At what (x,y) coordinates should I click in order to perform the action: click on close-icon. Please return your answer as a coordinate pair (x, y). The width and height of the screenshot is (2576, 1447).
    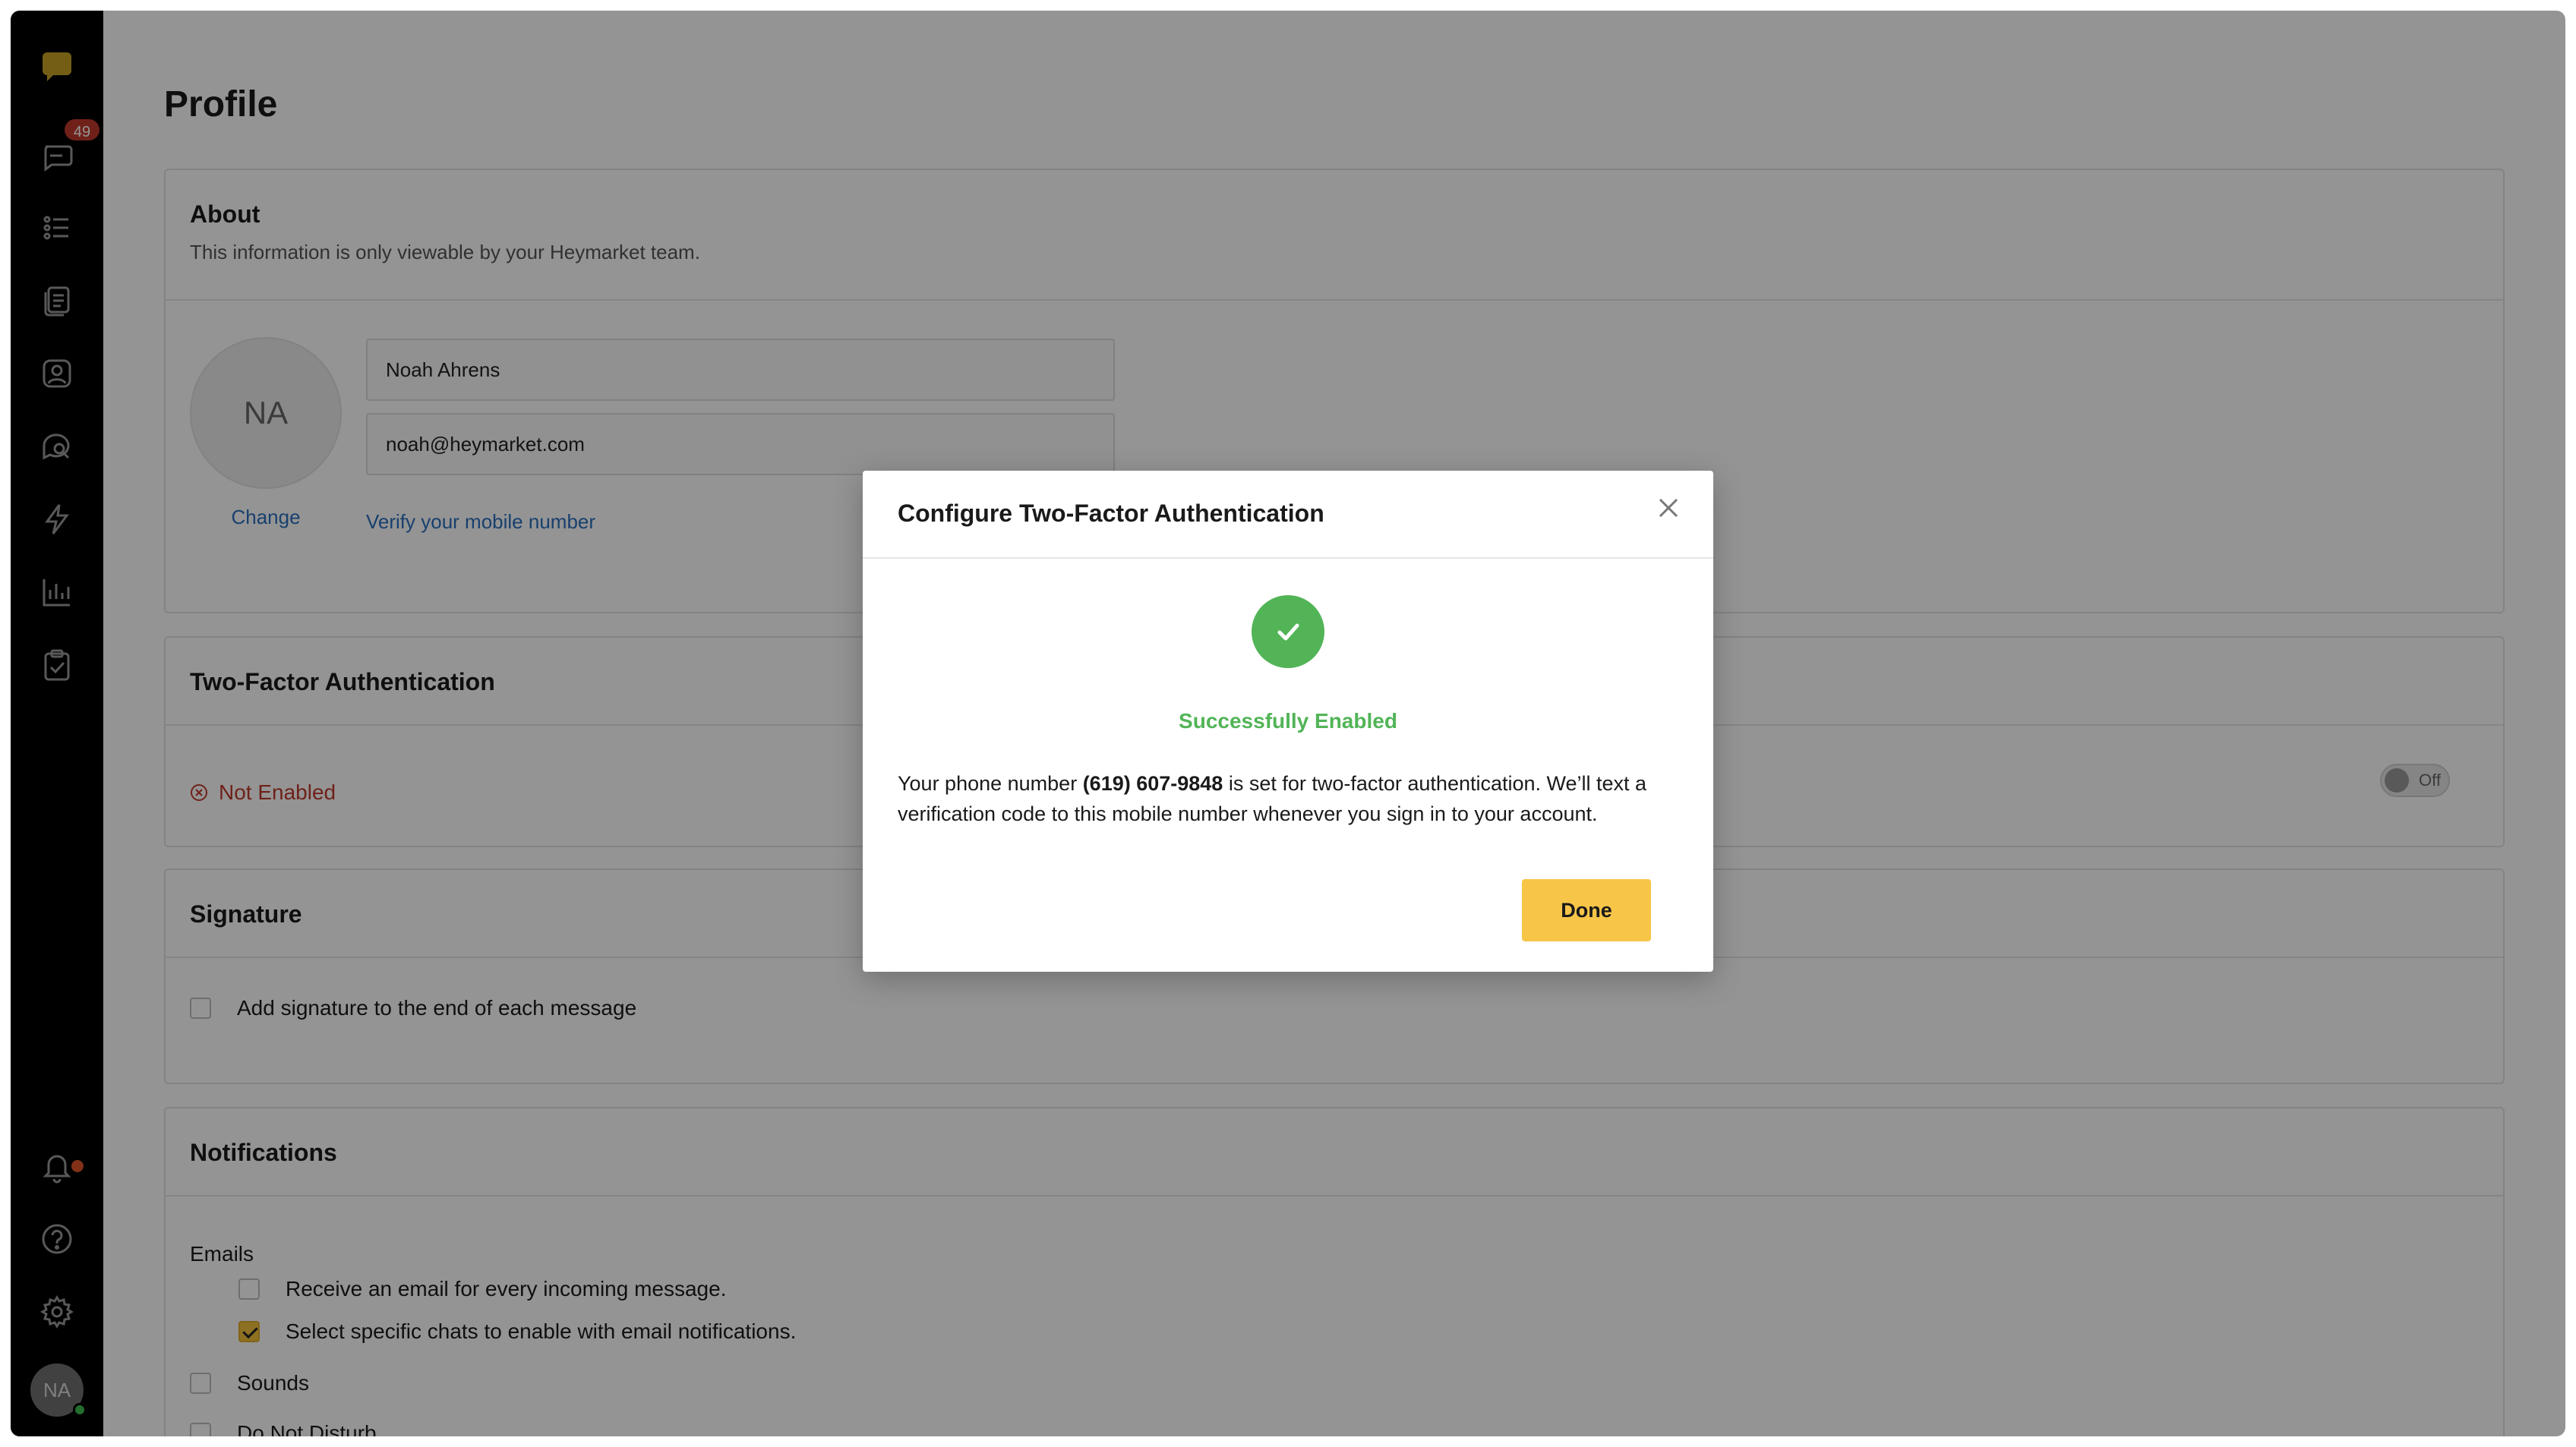
    Looking at the image, I should click on (1668, 507).